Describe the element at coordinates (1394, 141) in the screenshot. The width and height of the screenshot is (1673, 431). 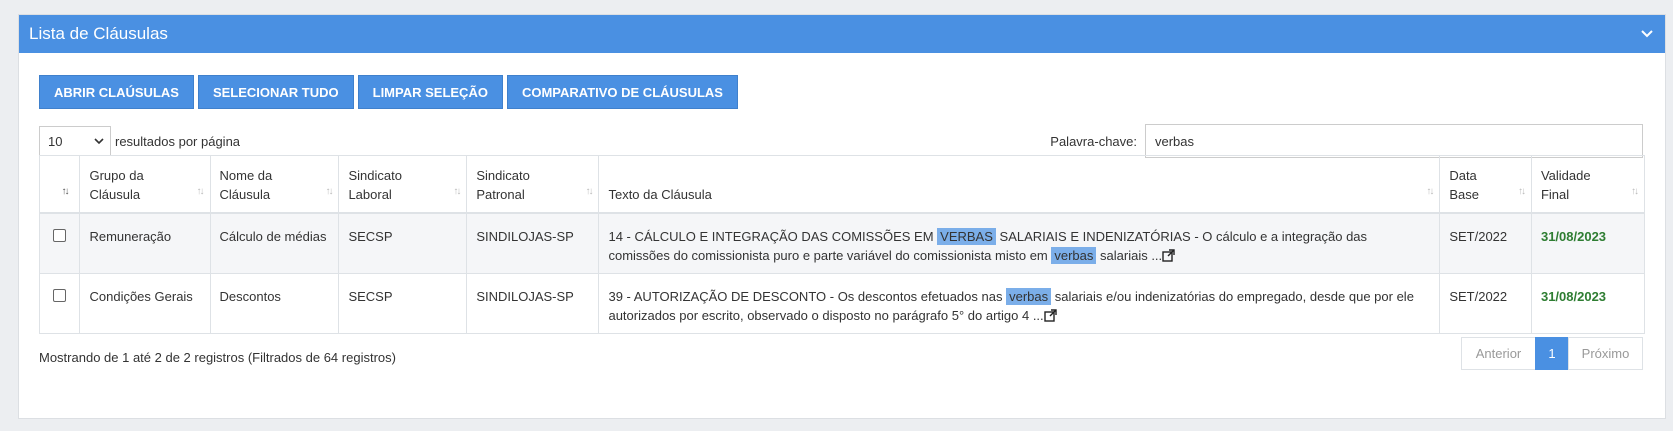
I see `search-input` at that location.